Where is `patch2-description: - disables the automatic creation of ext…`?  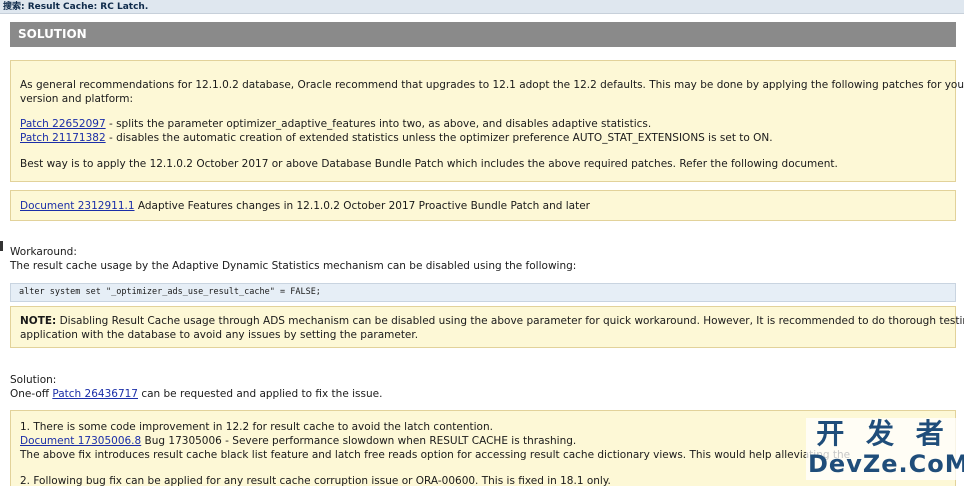 patch2-description: - disables the automatic creation of ext… is located at coordinates (439, 138).